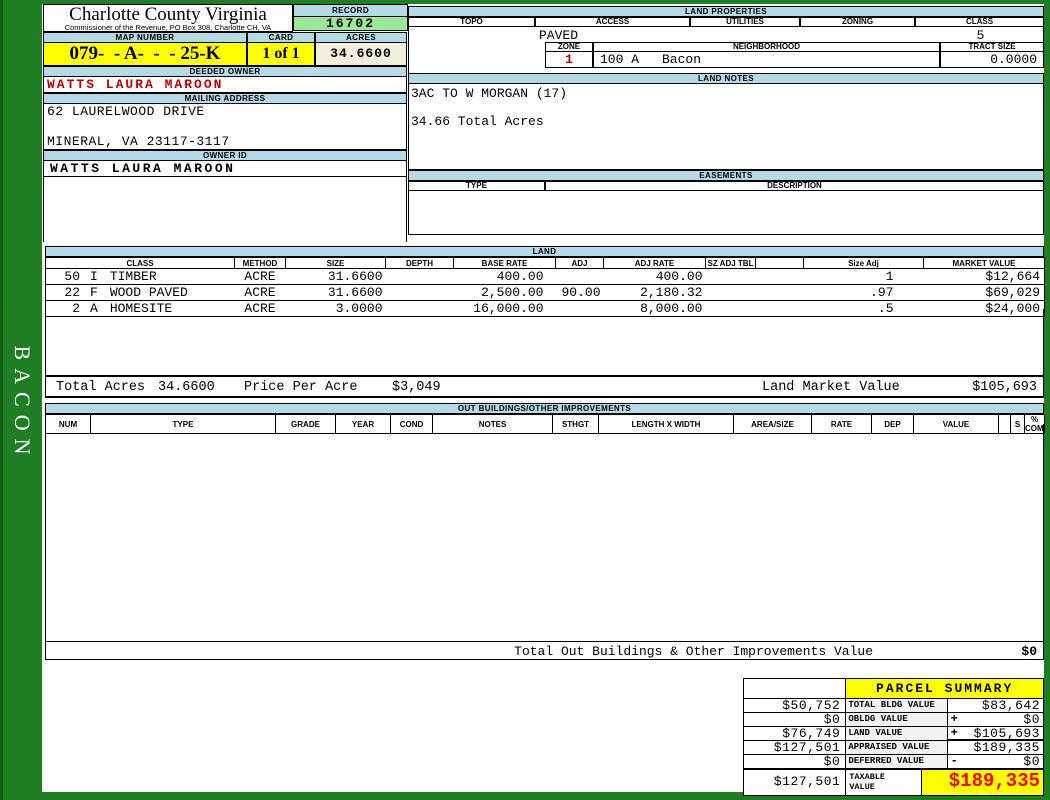  I want to click on land-properties-value-row: PAVED 5, so click(726, 35).